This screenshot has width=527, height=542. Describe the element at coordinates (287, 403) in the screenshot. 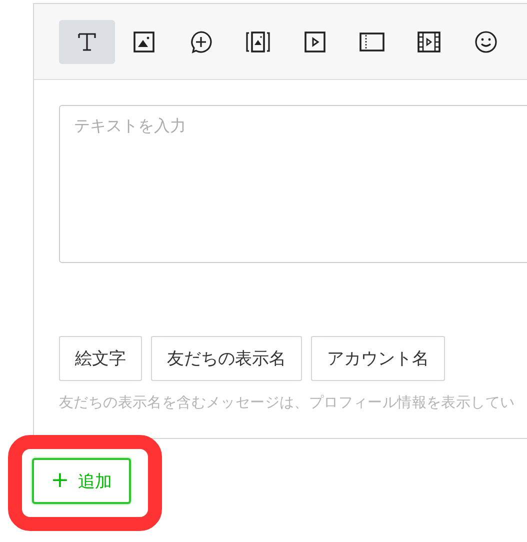

I see `hint-text: 友だちの表示名を含むメッセージは、プロフィール情報を表示してい` at that location.